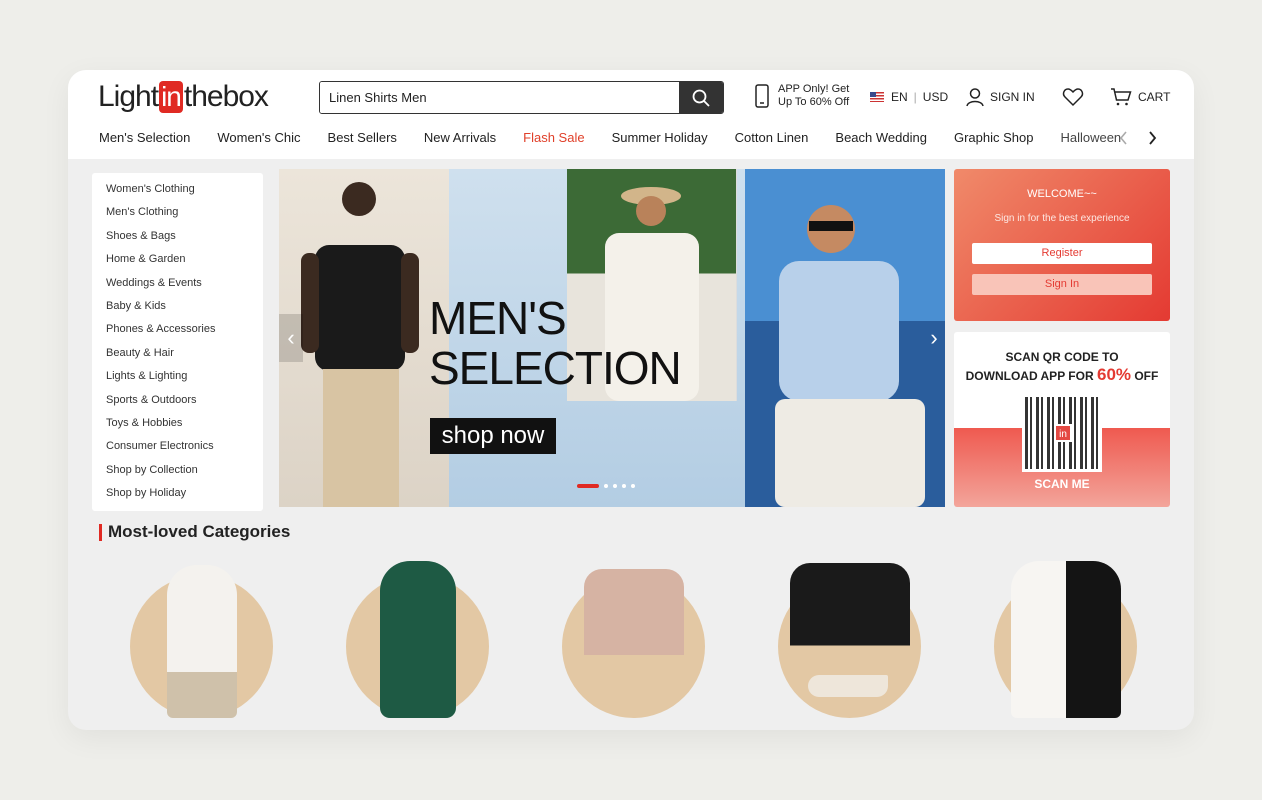  I want to click on app-promo-line2: Up To 60% Off, so click(814, 102).